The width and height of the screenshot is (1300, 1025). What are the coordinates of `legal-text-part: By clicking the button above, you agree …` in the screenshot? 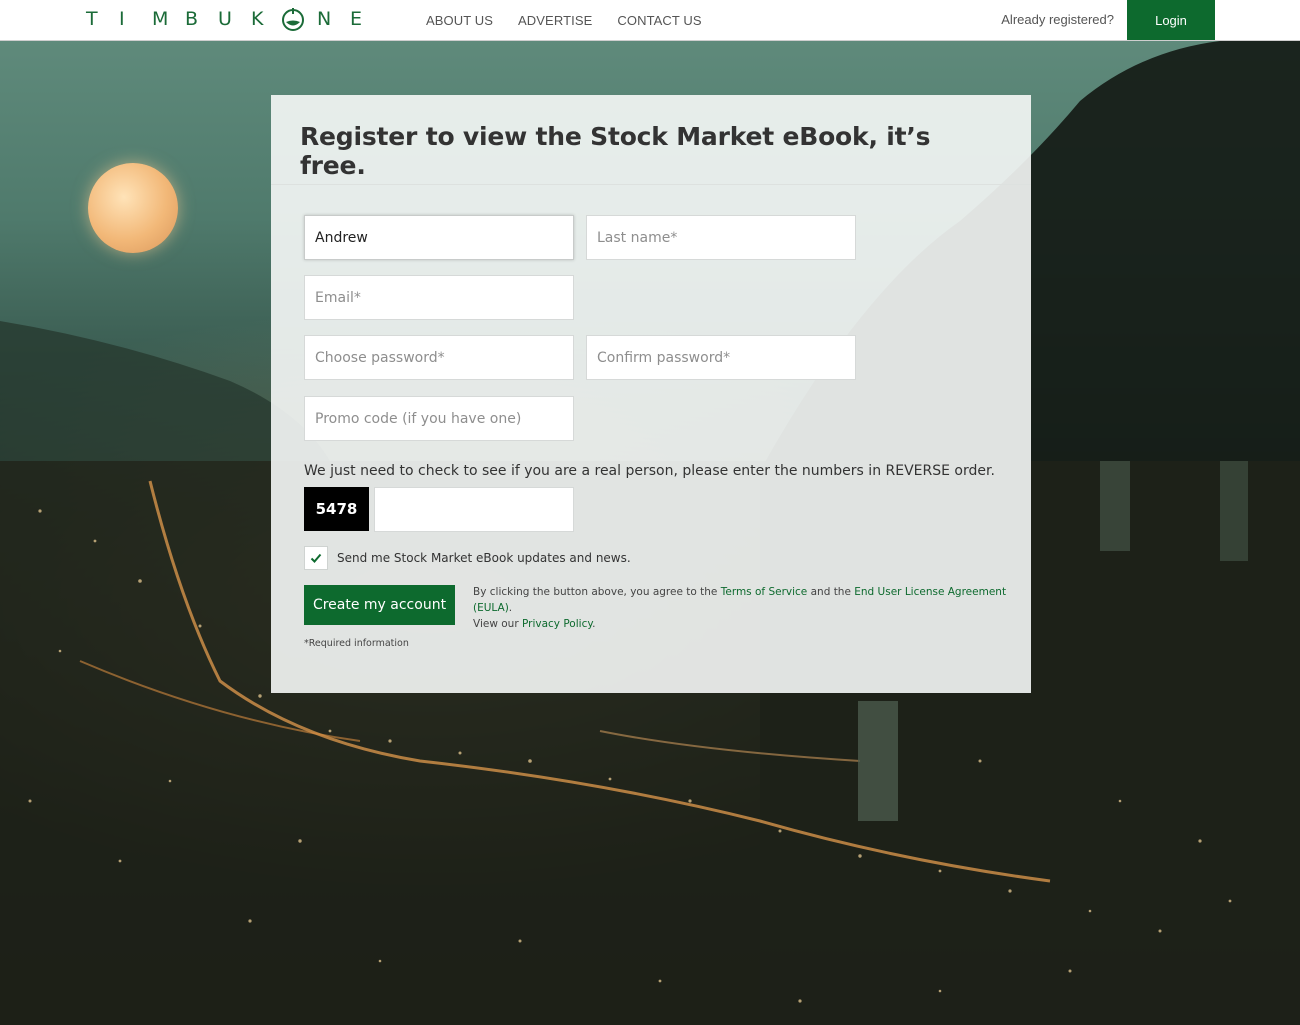 It's located at (597, 592).